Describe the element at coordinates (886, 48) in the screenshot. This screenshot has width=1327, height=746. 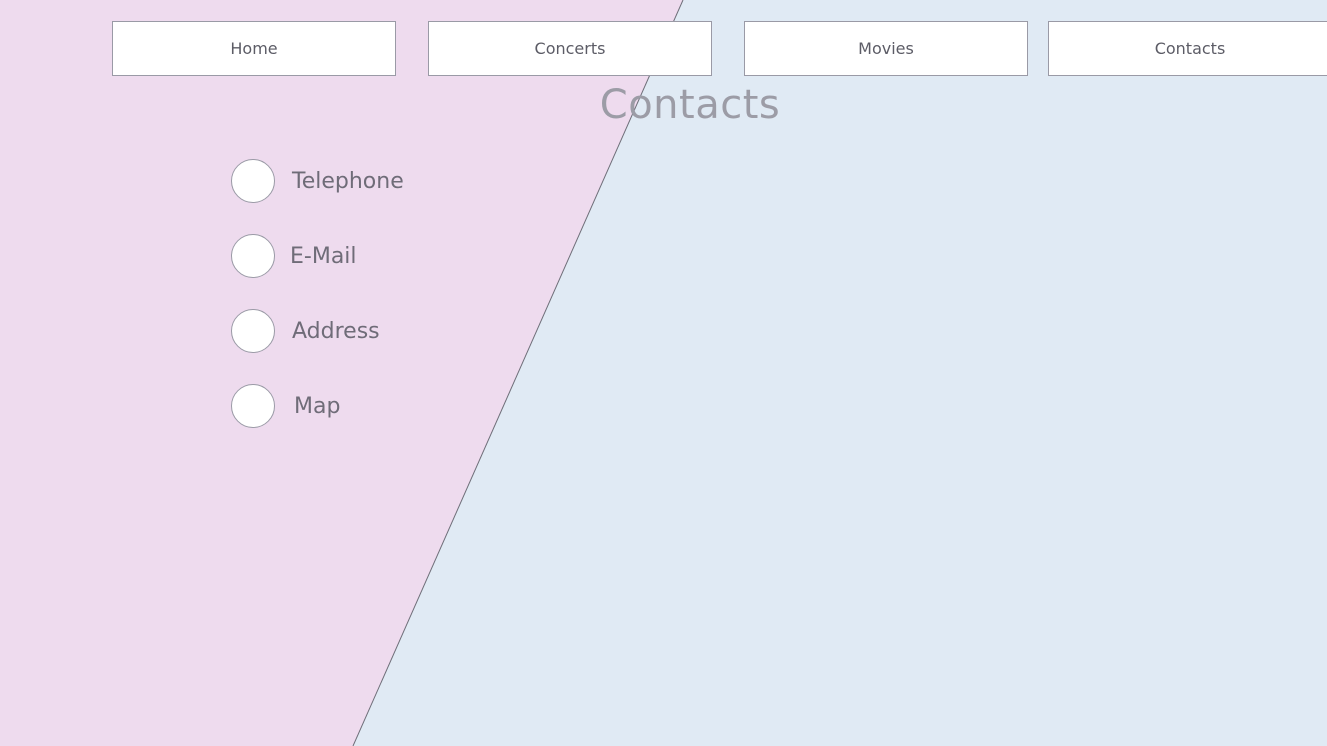
I see `nav-movies-button: Movies` at that location.